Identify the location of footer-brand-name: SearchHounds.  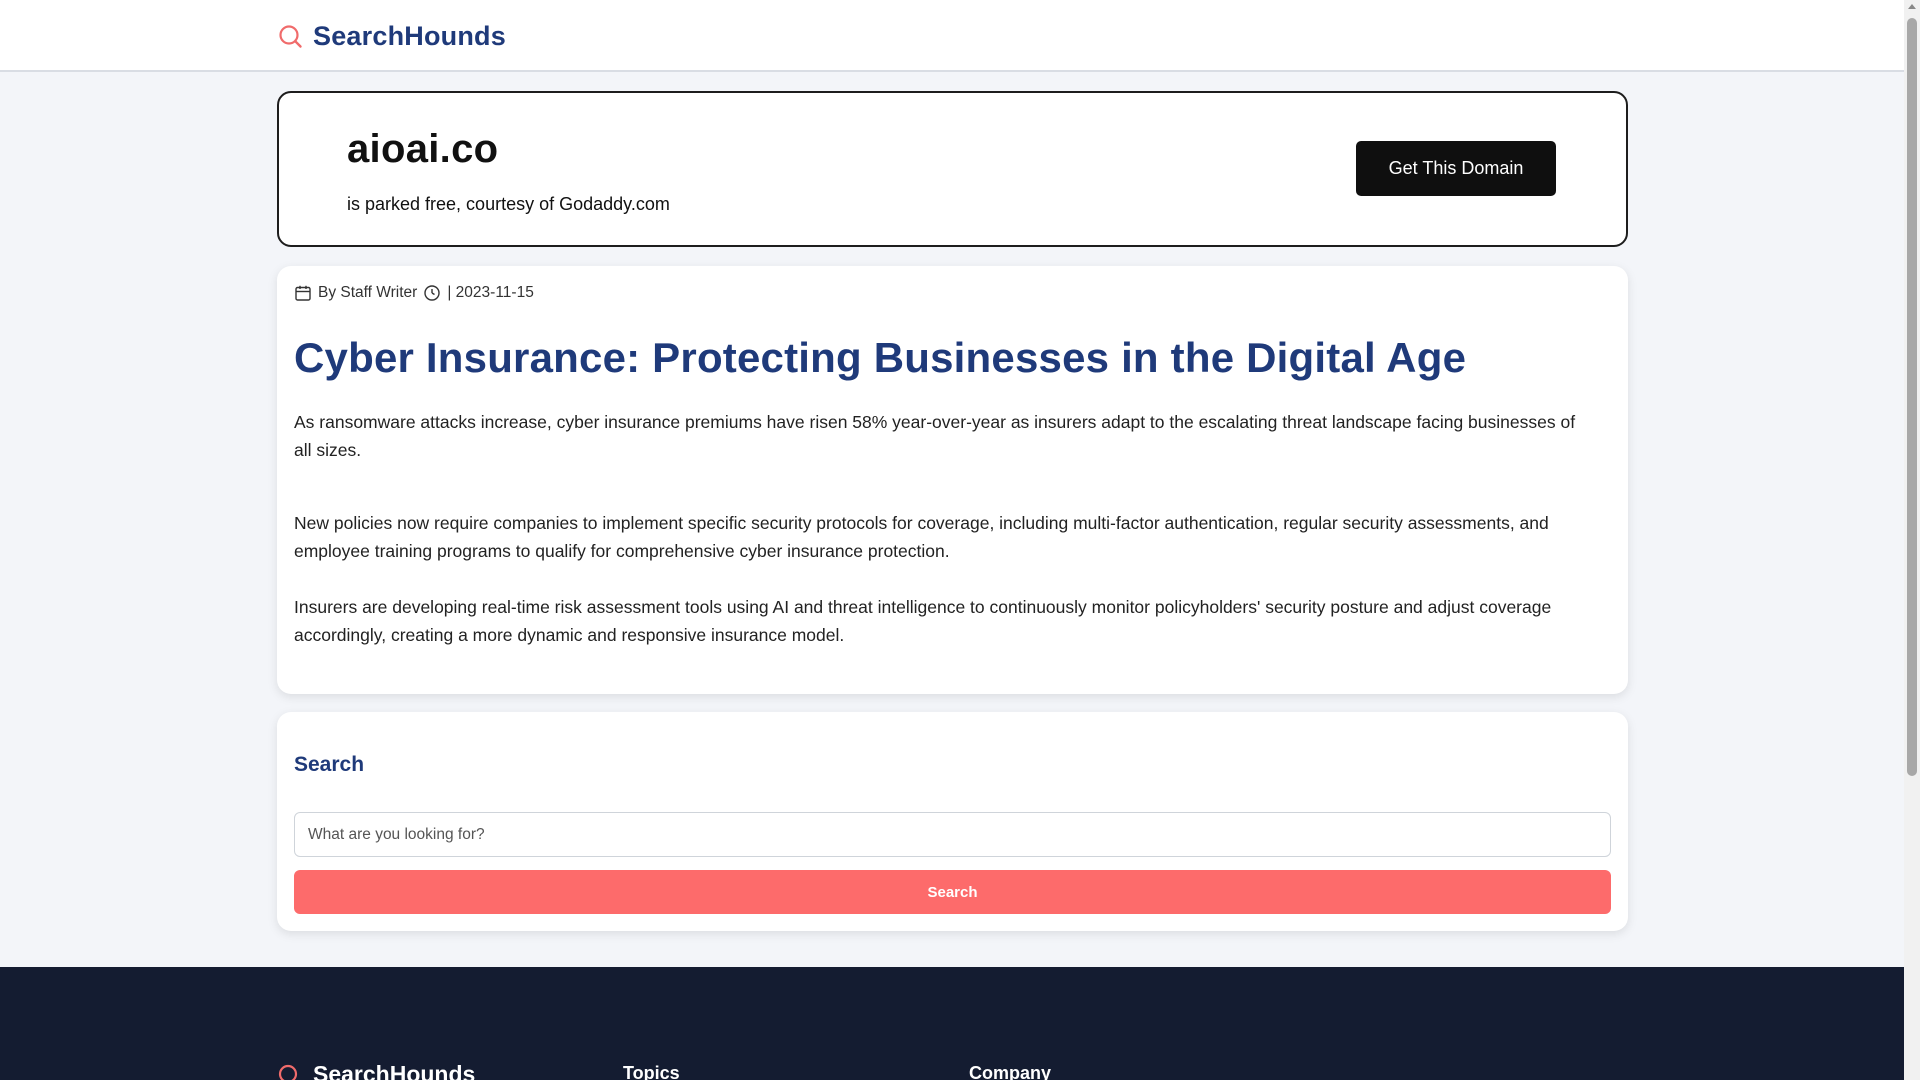
(394, 1070).